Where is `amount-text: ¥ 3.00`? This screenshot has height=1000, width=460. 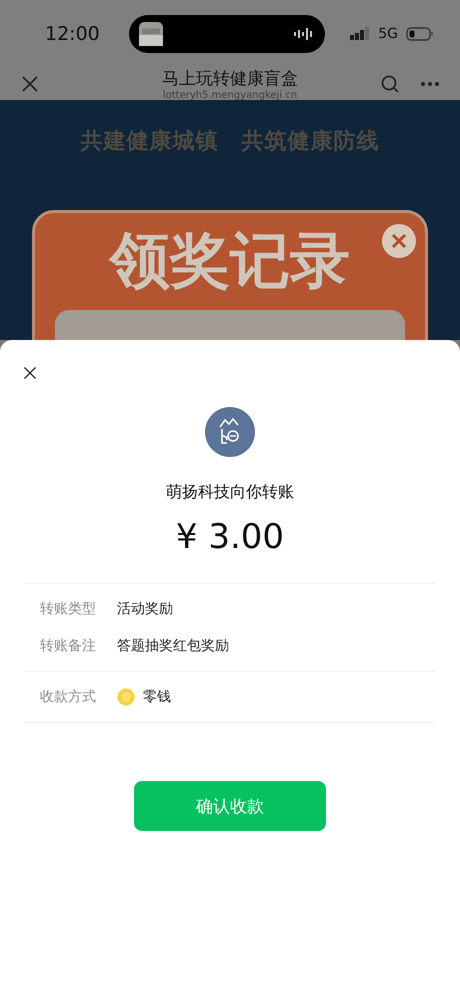
amount-text: ¥ 3.00 is located at coordinates (230, 537).